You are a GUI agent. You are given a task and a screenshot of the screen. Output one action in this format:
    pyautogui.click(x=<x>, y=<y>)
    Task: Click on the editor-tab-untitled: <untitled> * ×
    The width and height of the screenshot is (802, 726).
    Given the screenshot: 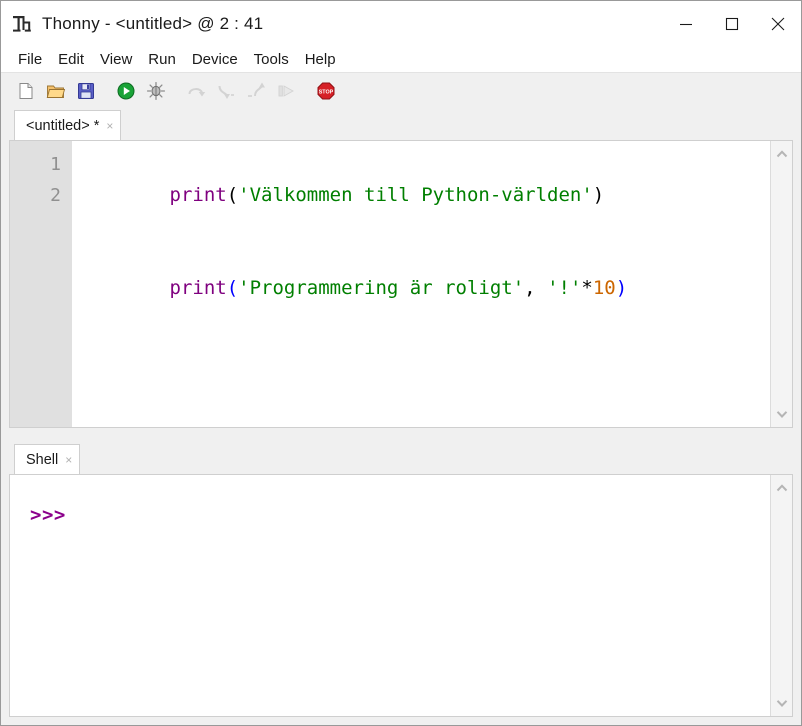 What is the action you would take?
    pyautogui.click(x=68, y=125)
    